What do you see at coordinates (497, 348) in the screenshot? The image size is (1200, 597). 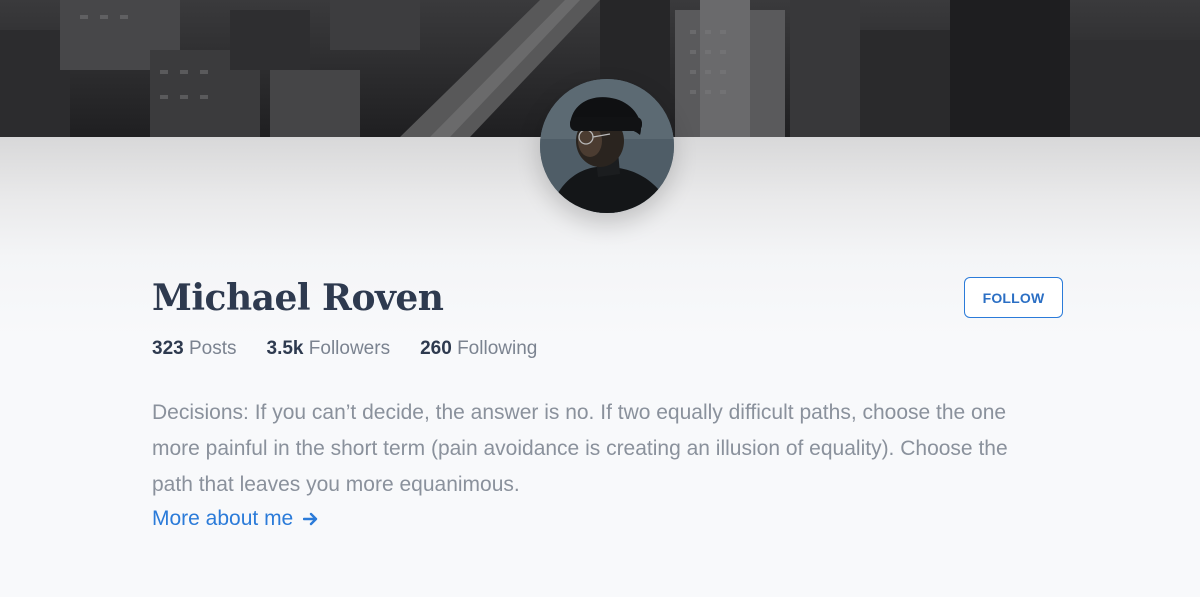 I see `stat-label: Following` at bounding box center [497, 348].